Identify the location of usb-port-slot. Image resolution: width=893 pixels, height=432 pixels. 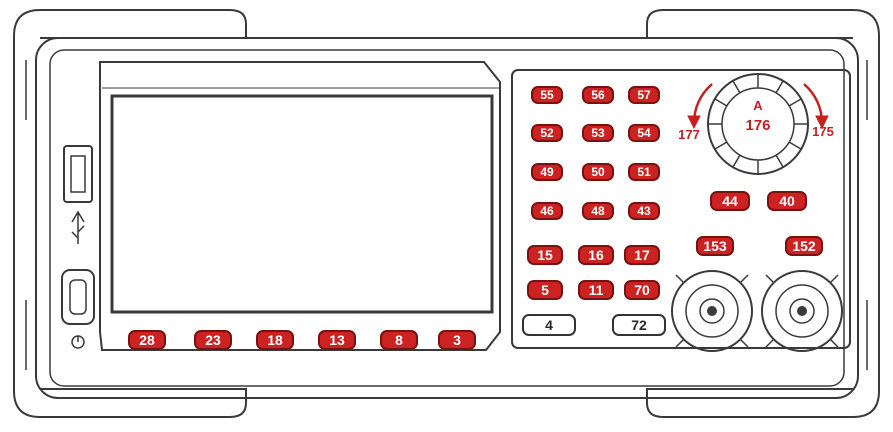
(78, 174).